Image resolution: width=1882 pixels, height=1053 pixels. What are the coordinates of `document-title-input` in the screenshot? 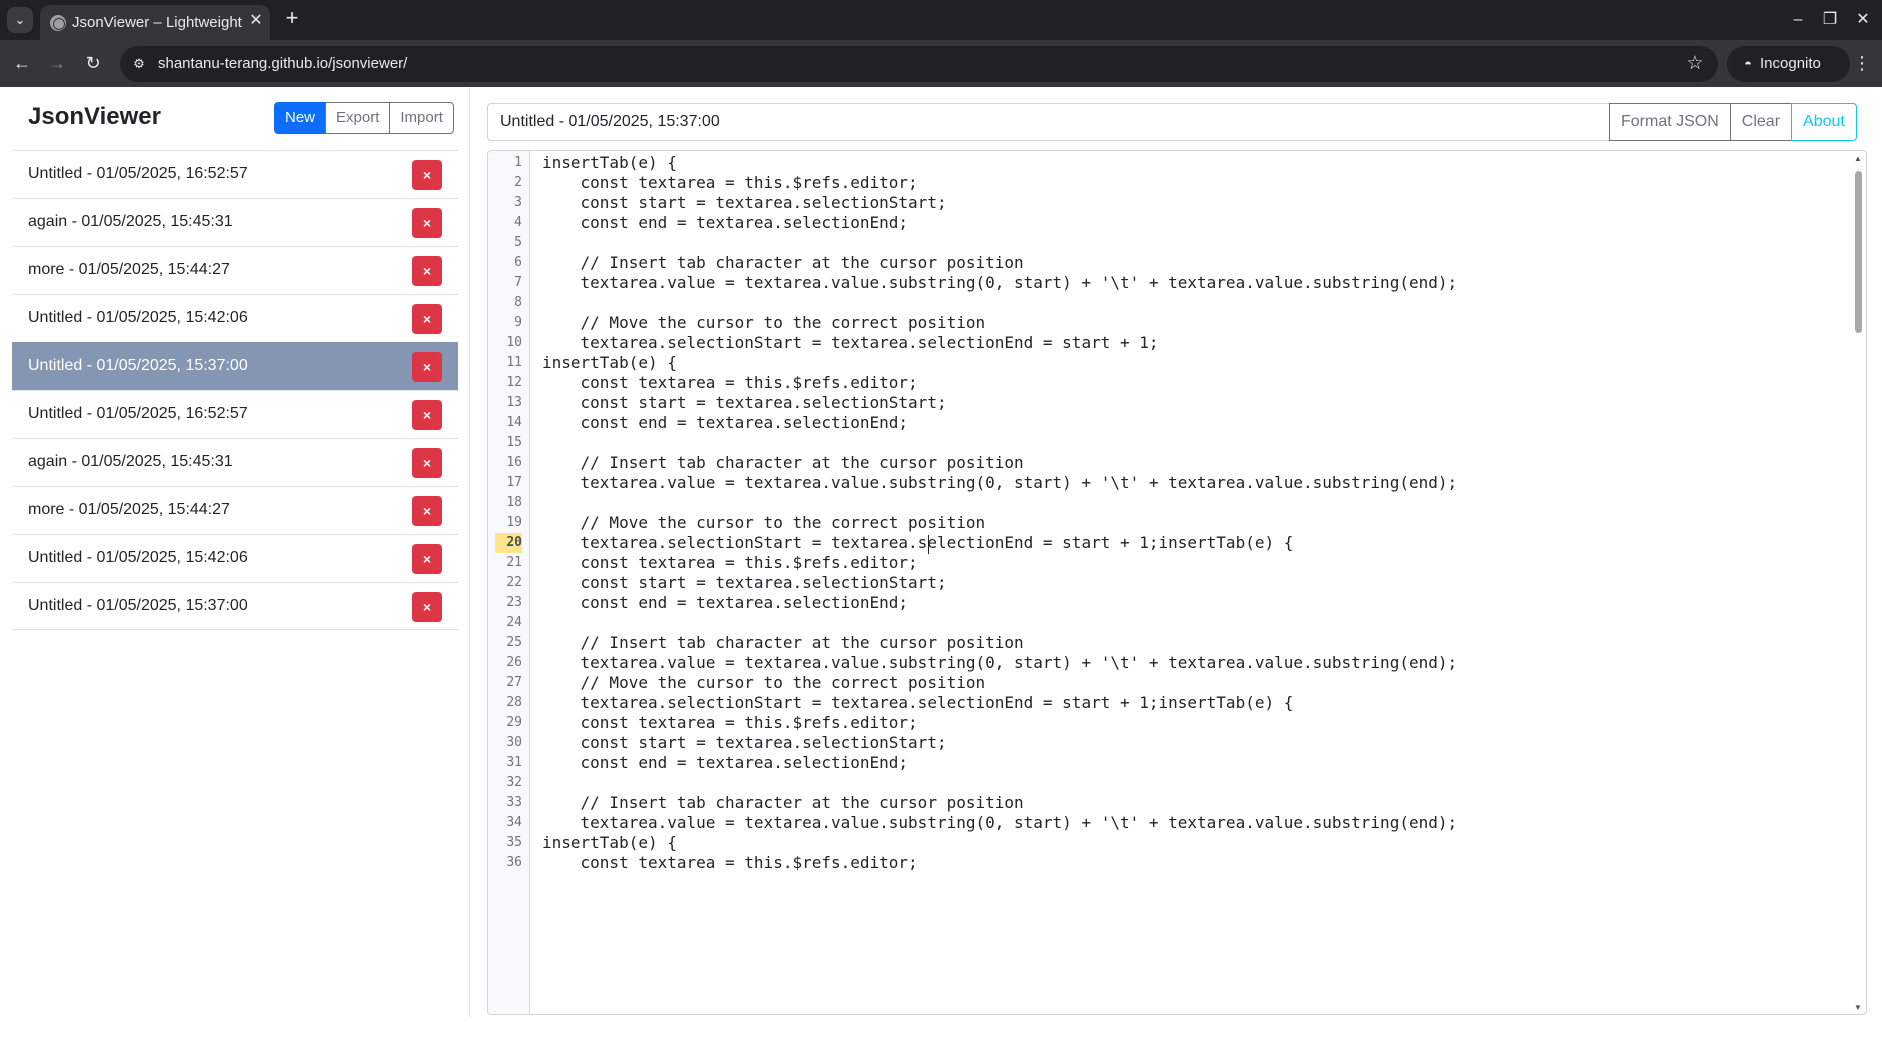 It's located at (1068, 122).